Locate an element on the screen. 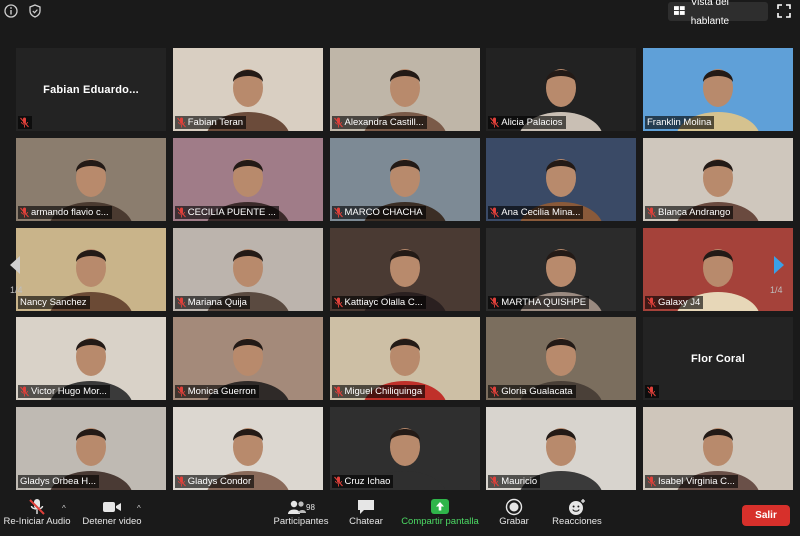 The image size is (800, 536). share-screen-icon is located at coordinates (440, 506).